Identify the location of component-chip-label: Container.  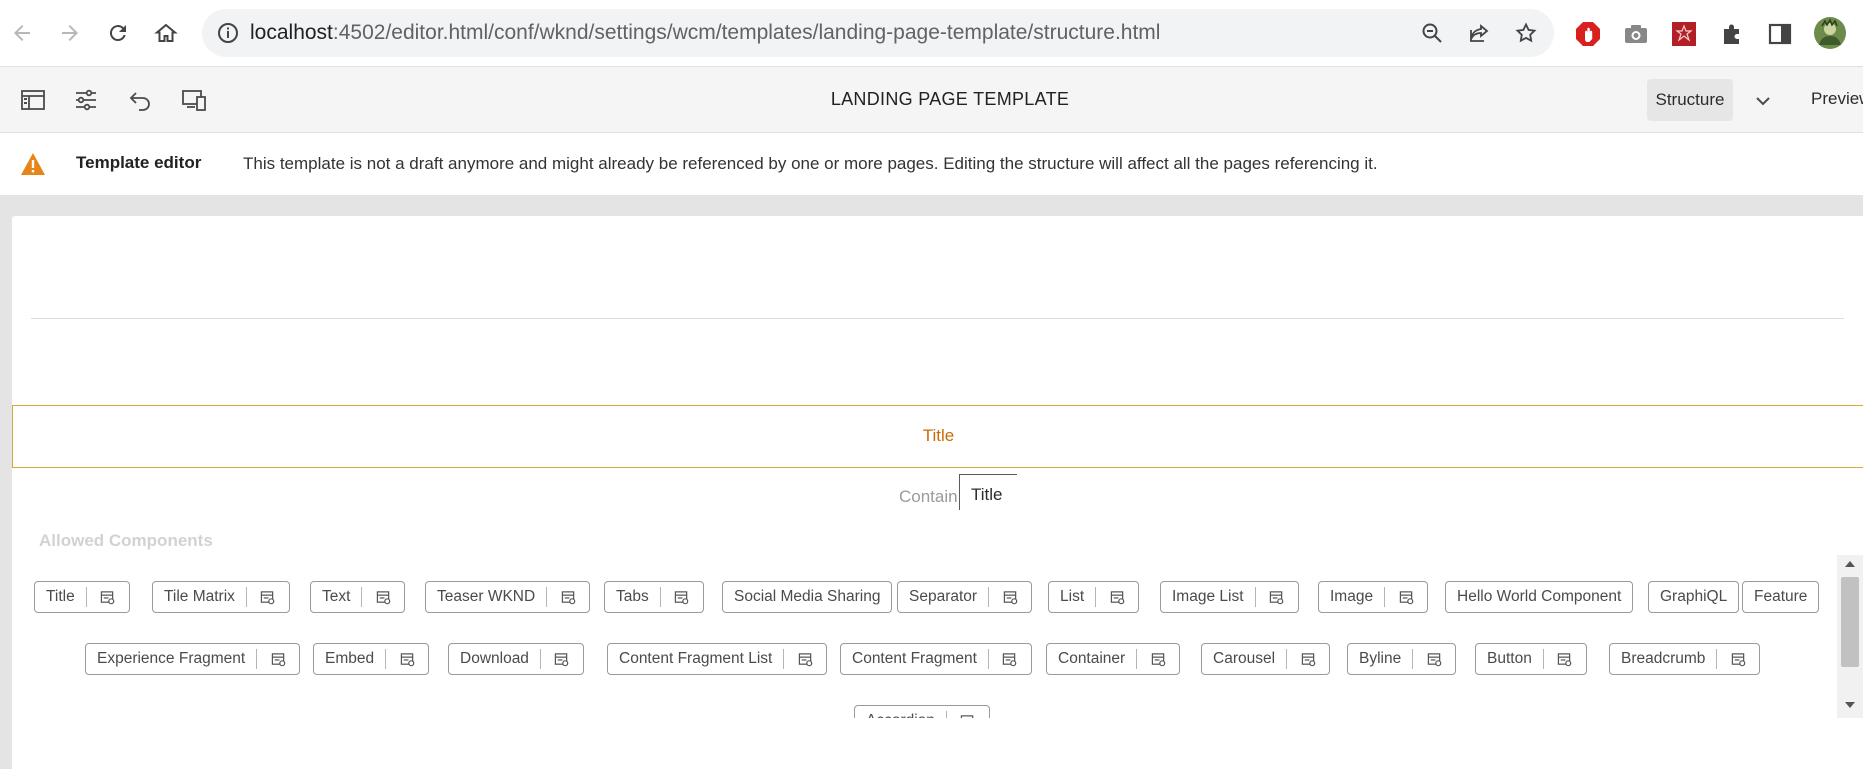
(1092, 658).